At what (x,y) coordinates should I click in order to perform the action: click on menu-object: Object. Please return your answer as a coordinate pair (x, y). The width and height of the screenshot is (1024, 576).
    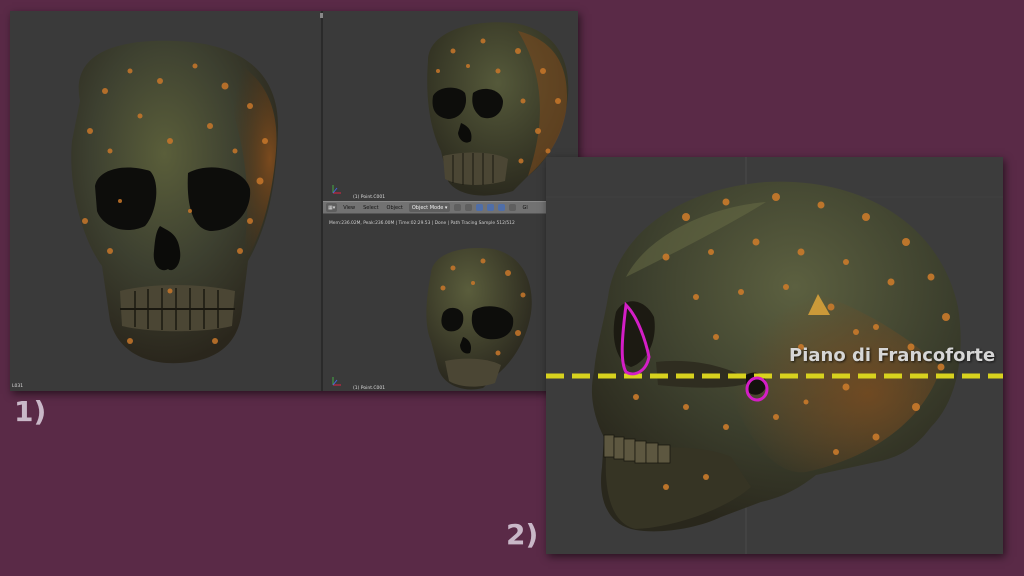
    Looking at the image, I should click on (395, 208).